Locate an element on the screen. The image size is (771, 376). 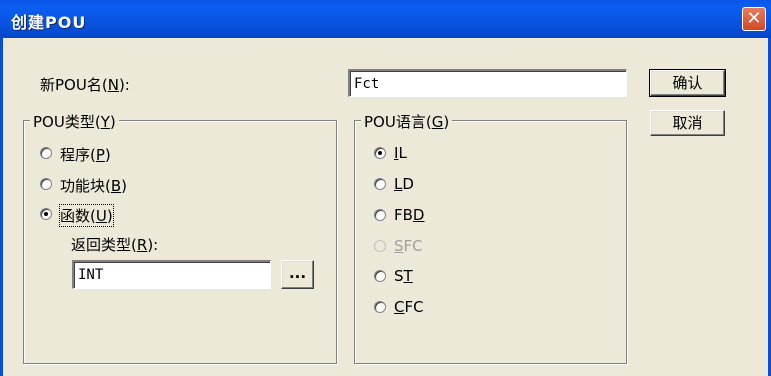
radio-lang-cfc-indicator is located at coordinates (380, 307).